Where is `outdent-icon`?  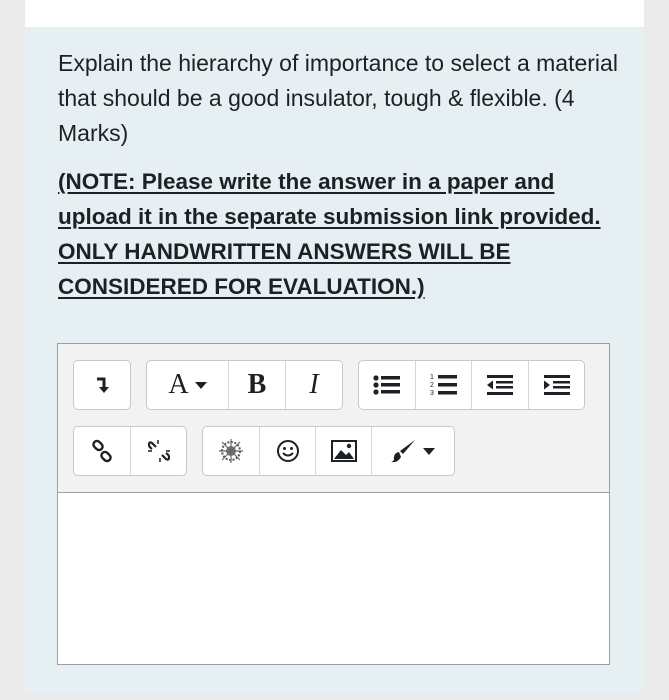 outdent-icon is located at coordinates (500, 385).